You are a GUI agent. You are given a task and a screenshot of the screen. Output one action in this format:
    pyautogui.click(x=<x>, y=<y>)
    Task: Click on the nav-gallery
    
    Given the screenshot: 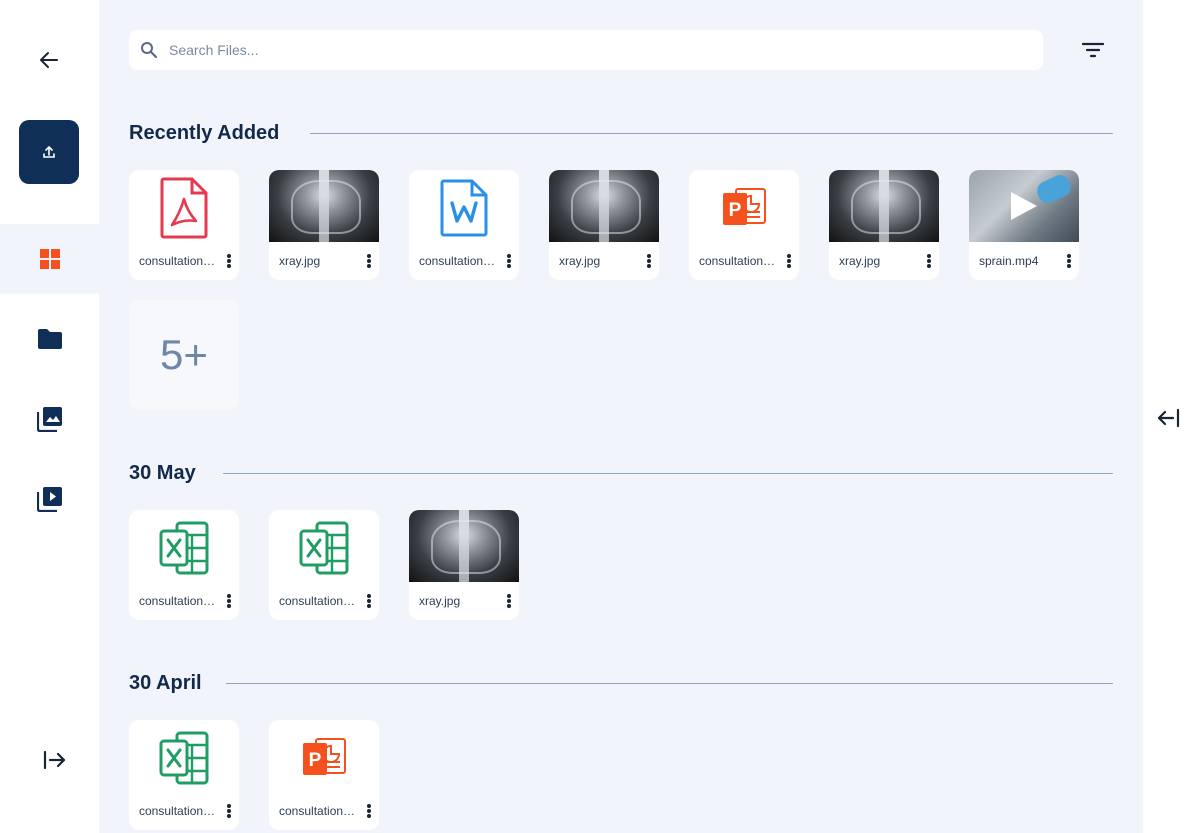 What is the action you would take?
    pyautogui.click(x=49, y=419)
    